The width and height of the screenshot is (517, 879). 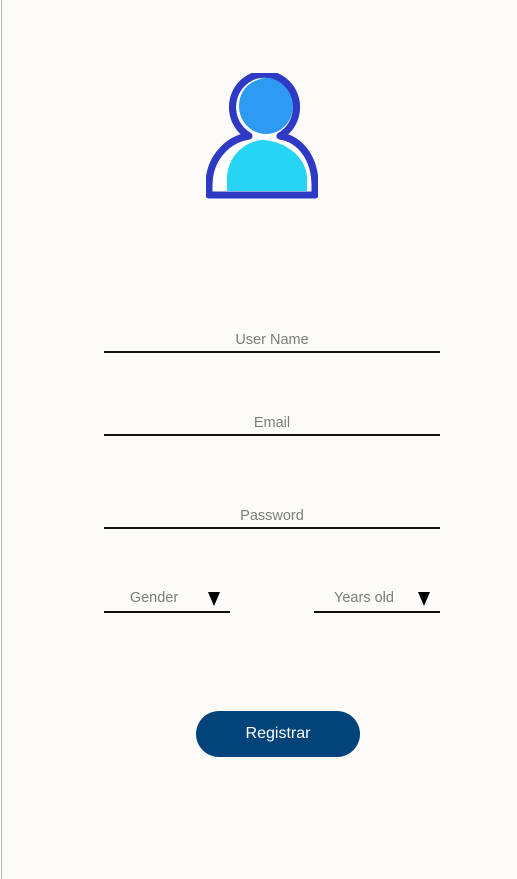 I want to click on email-input, so click(x=272, y=423).